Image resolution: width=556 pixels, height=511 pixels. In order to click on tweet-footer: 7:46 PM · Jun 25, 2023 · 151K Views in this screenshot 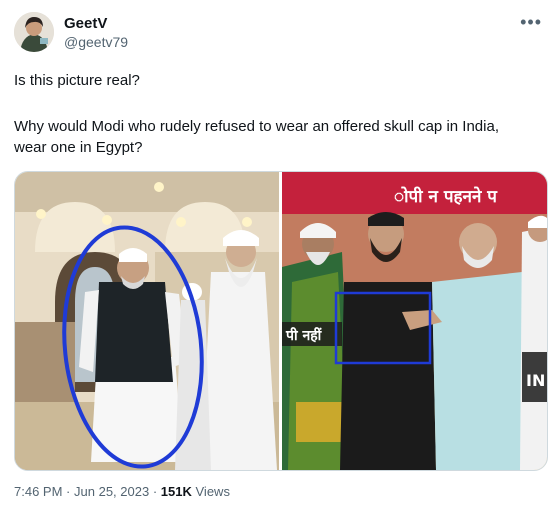, I will do `click(122, 491)`.